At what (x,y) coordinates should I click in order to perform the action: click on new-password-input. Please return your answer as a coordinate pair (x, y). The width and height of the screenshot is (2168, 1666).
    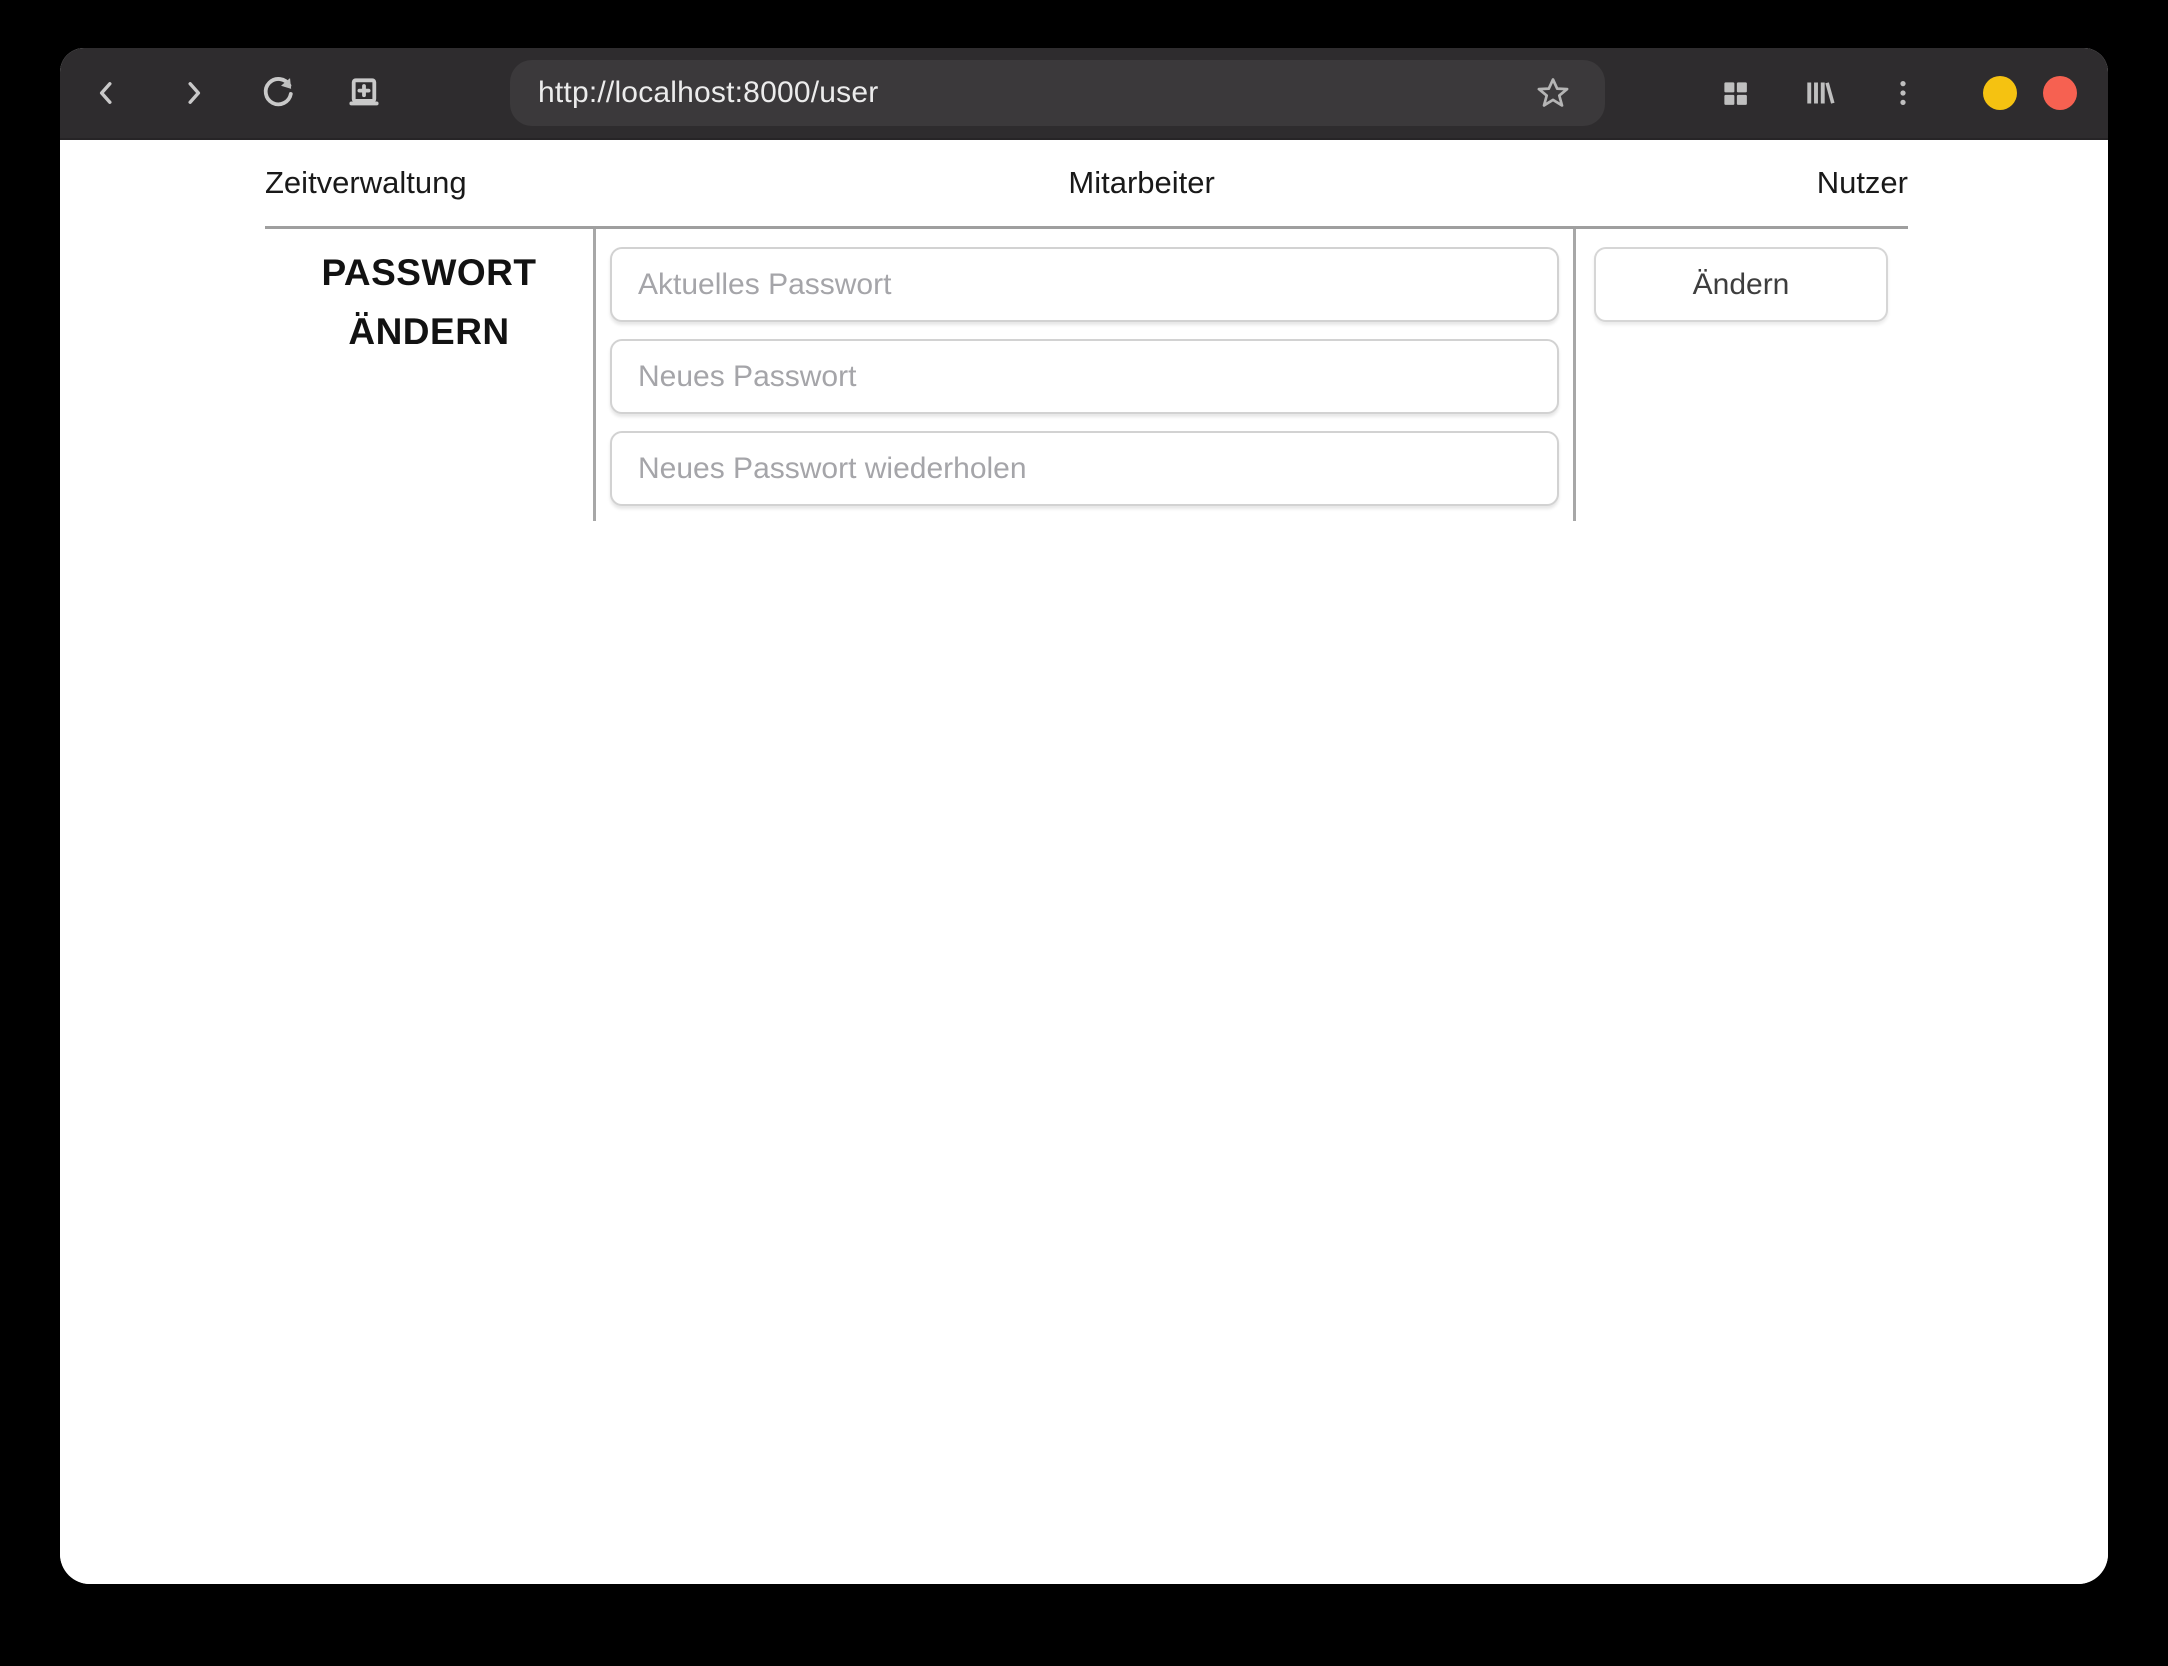
    Looking at the image, I should click on (1084, 376).